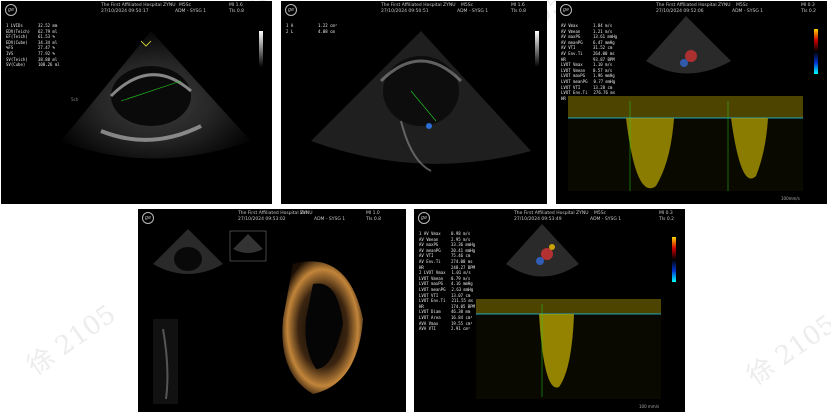 The width and height of the screenshot is (831, 416). I want to click on sweep-speed: 100 mm/s, so click(649, 406).